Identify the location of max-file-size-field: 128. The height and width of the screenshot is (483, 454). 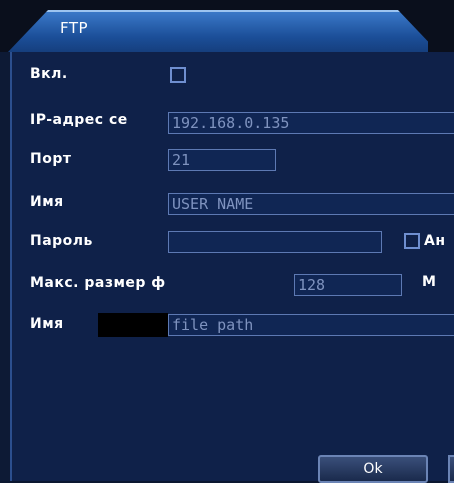
(348, 285).